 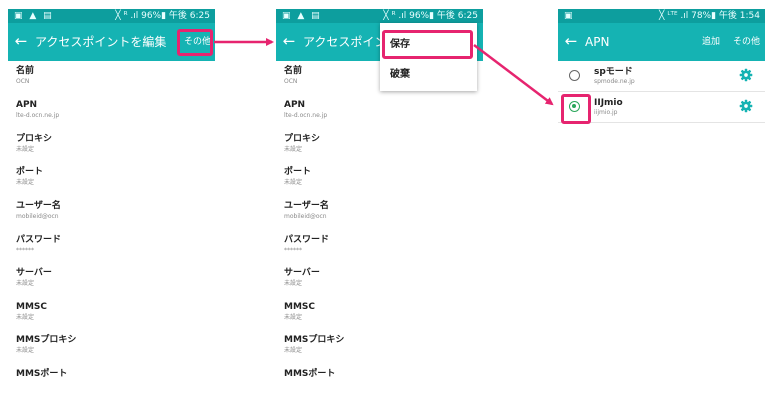 I want to click on arrow-to-screen3, so click(x=513, y=75).